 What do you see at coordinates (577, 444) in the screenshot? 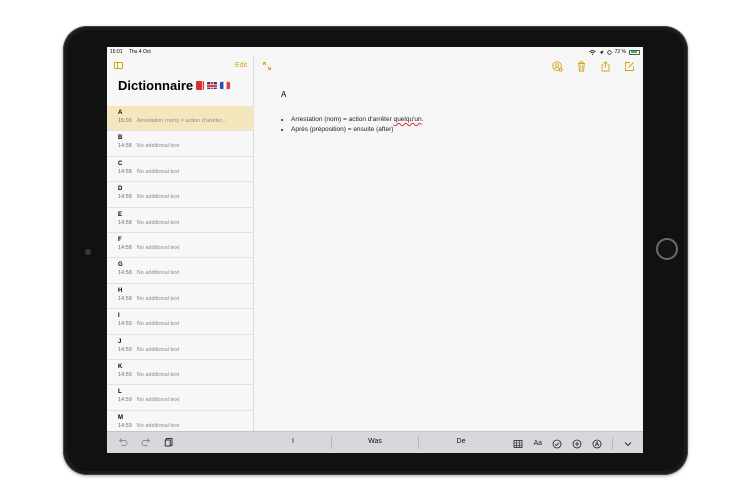
I see `plus-circle-icon` at bounding box center [577, 444].